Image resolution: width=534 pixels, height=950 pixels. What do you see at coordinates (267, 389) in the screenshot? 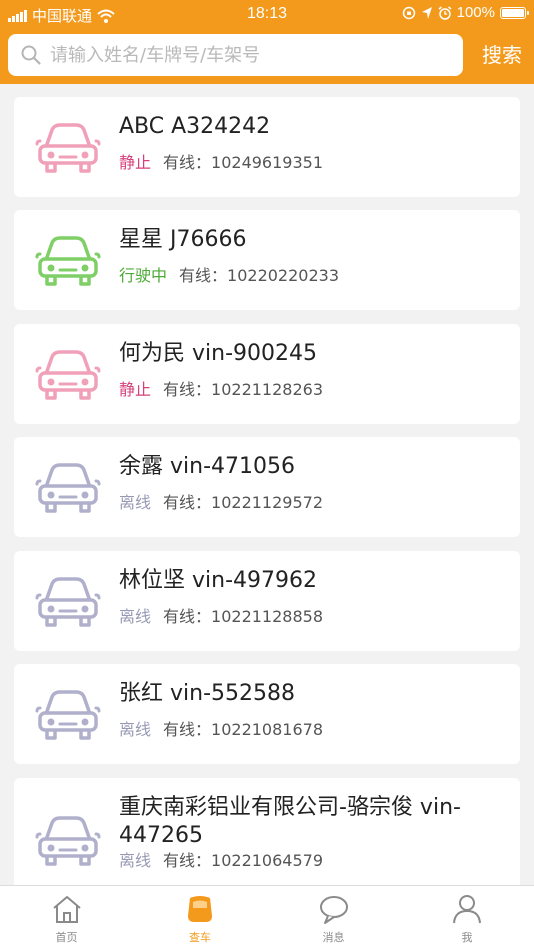
I see `device-id: 10221128263` at bounding box center [267, 389].